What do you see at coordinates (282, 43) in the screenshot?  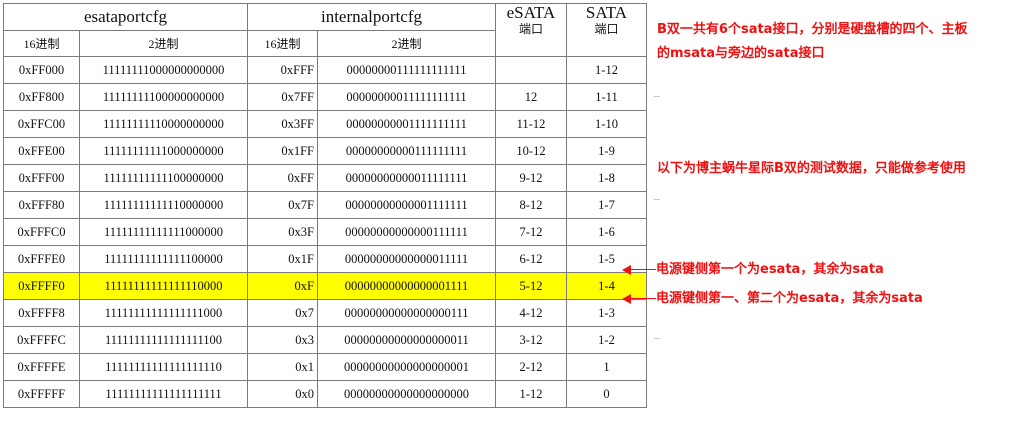 I see `subheader-internal-hex: 16进制` at bounding box center [282, 43].